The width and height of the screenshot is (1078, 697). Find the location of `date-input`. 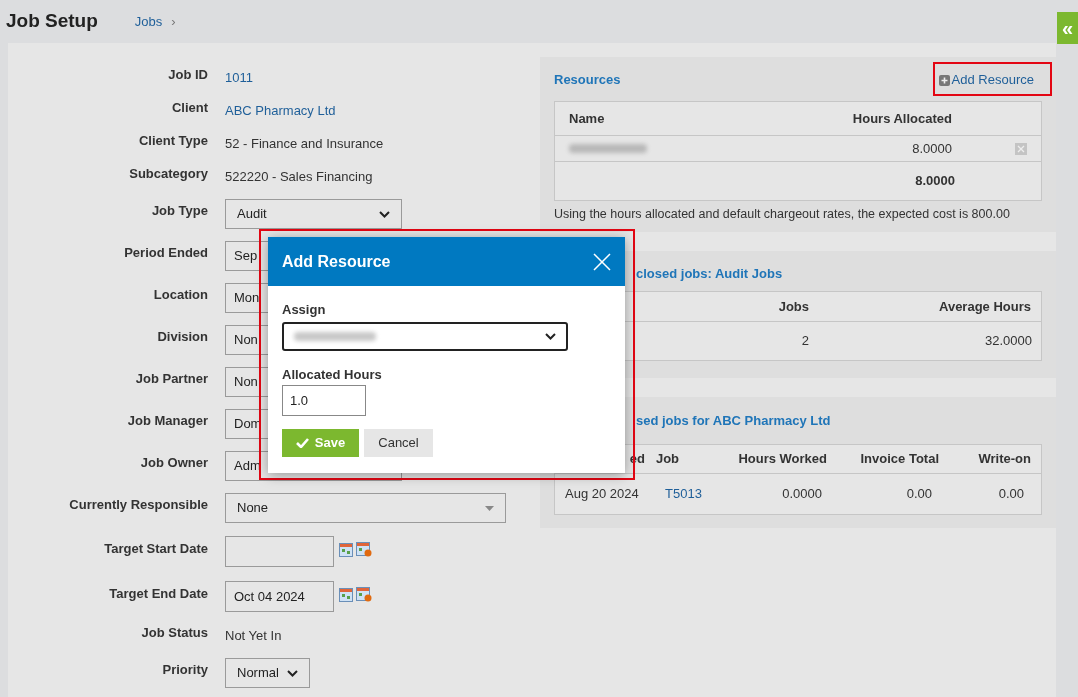

date-input is located at coordinates (279, 551).